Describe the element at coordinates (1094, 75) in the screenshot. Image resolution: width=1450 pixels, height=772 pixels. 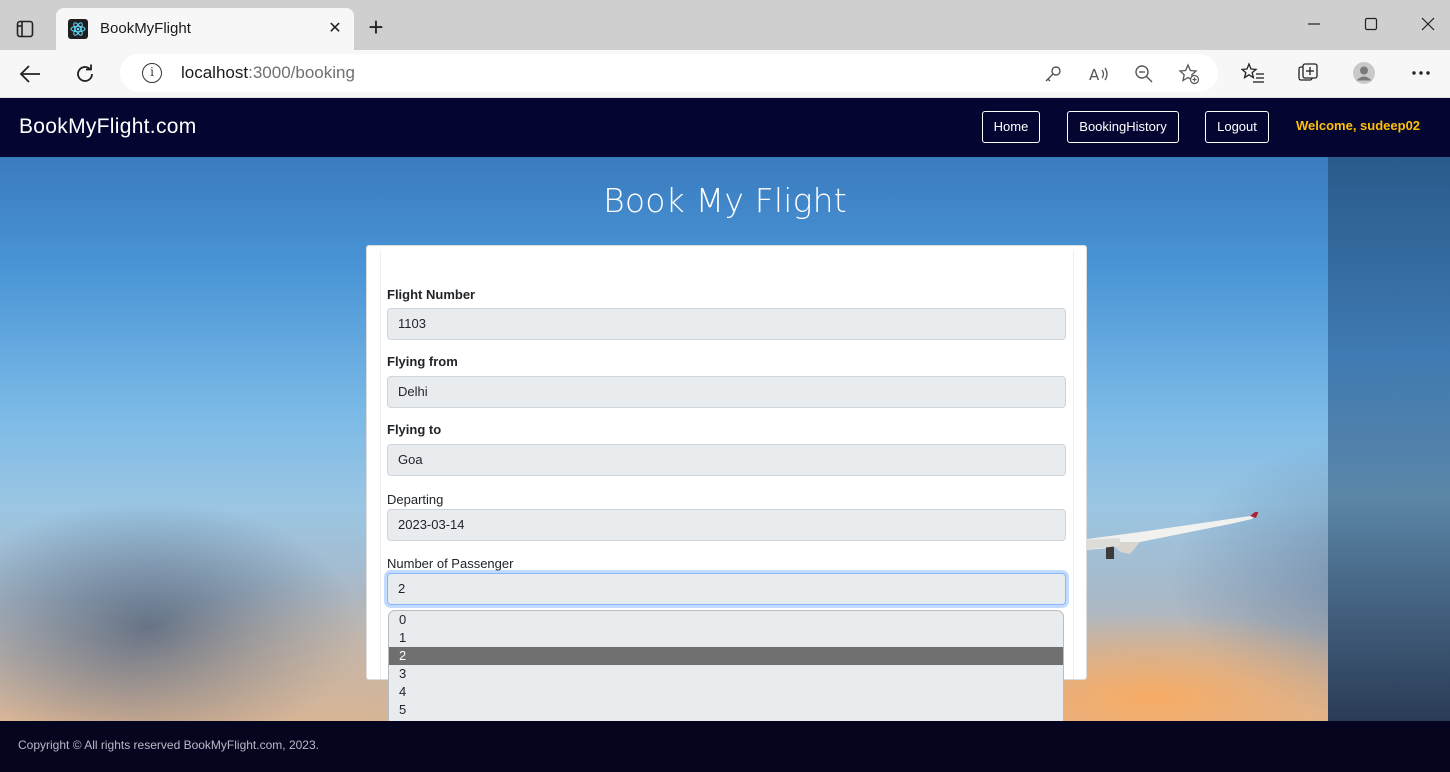
I see `svg-text: A` at that location.